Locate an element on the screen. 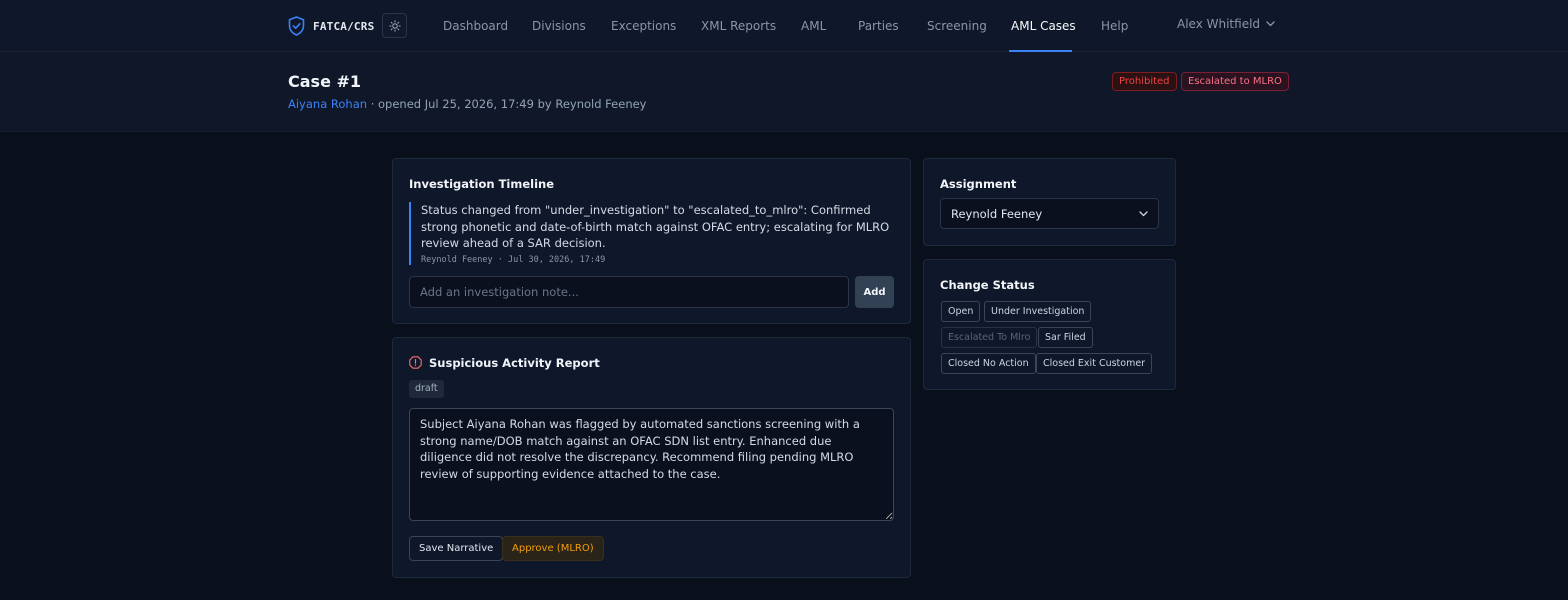  brand-name: FATCA/CRS is located at coordinates (344, 26).